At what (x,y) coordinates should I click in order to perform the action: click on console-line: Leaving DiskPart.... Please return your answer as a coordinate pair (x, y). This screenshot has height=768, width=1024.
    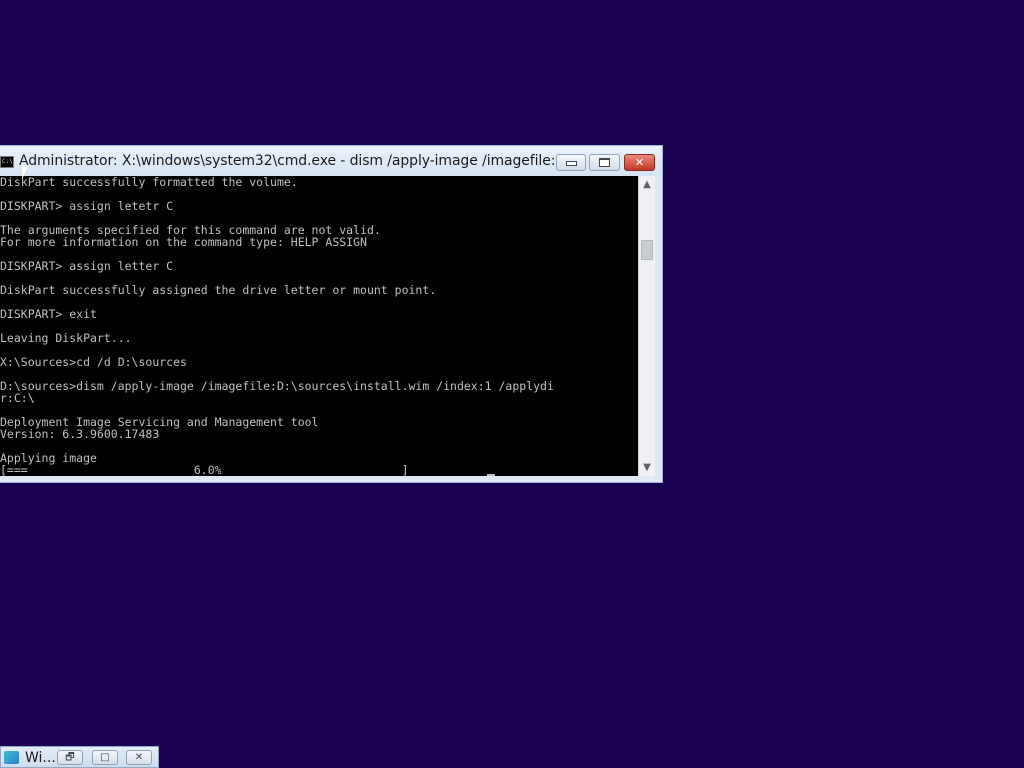
    Looking at the image, I should click on (66, 338).